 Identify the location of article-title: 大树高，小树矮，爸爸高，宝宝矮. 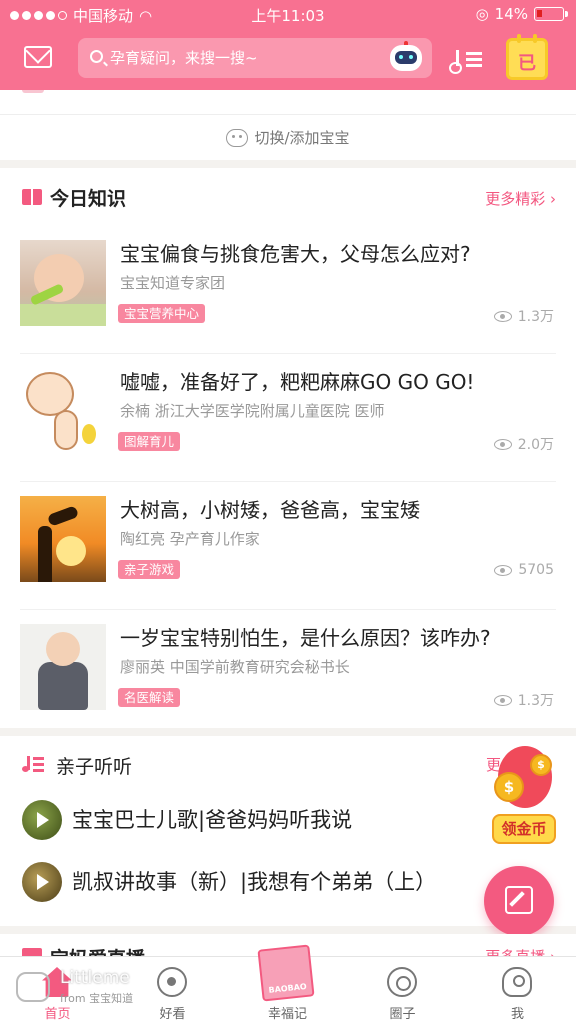
(270, 510).